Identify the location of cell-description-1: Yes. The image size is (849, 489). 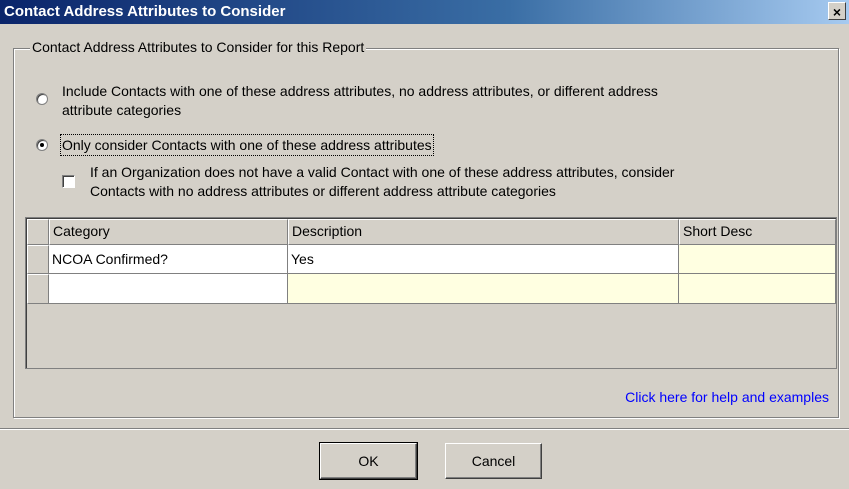
(483, 259).